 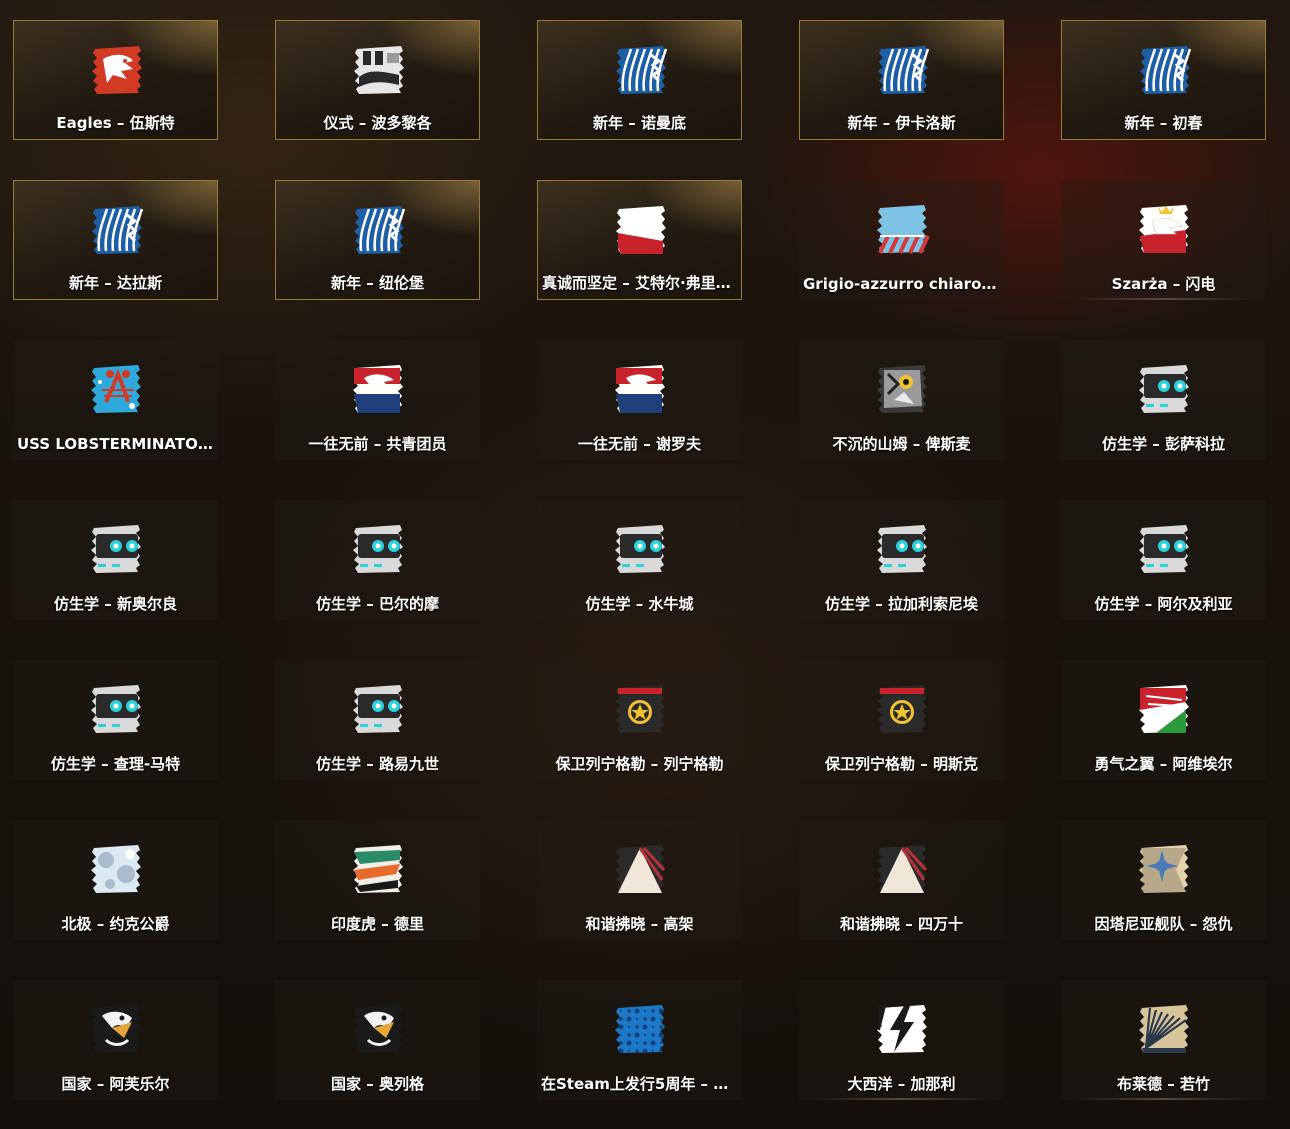 What do you see at coordinates (1163, 764) in the screenshot?
I see `charm-label: 勇气之翼 – 阿维埃尔` at bounding box center [1163, 764].